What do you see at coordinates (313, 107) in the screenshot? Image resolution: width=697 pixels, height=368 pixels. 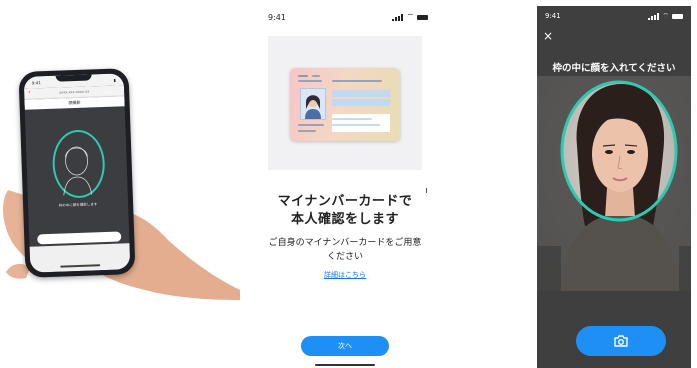 I see `portrait-icon` at bounding box center [313, 107].